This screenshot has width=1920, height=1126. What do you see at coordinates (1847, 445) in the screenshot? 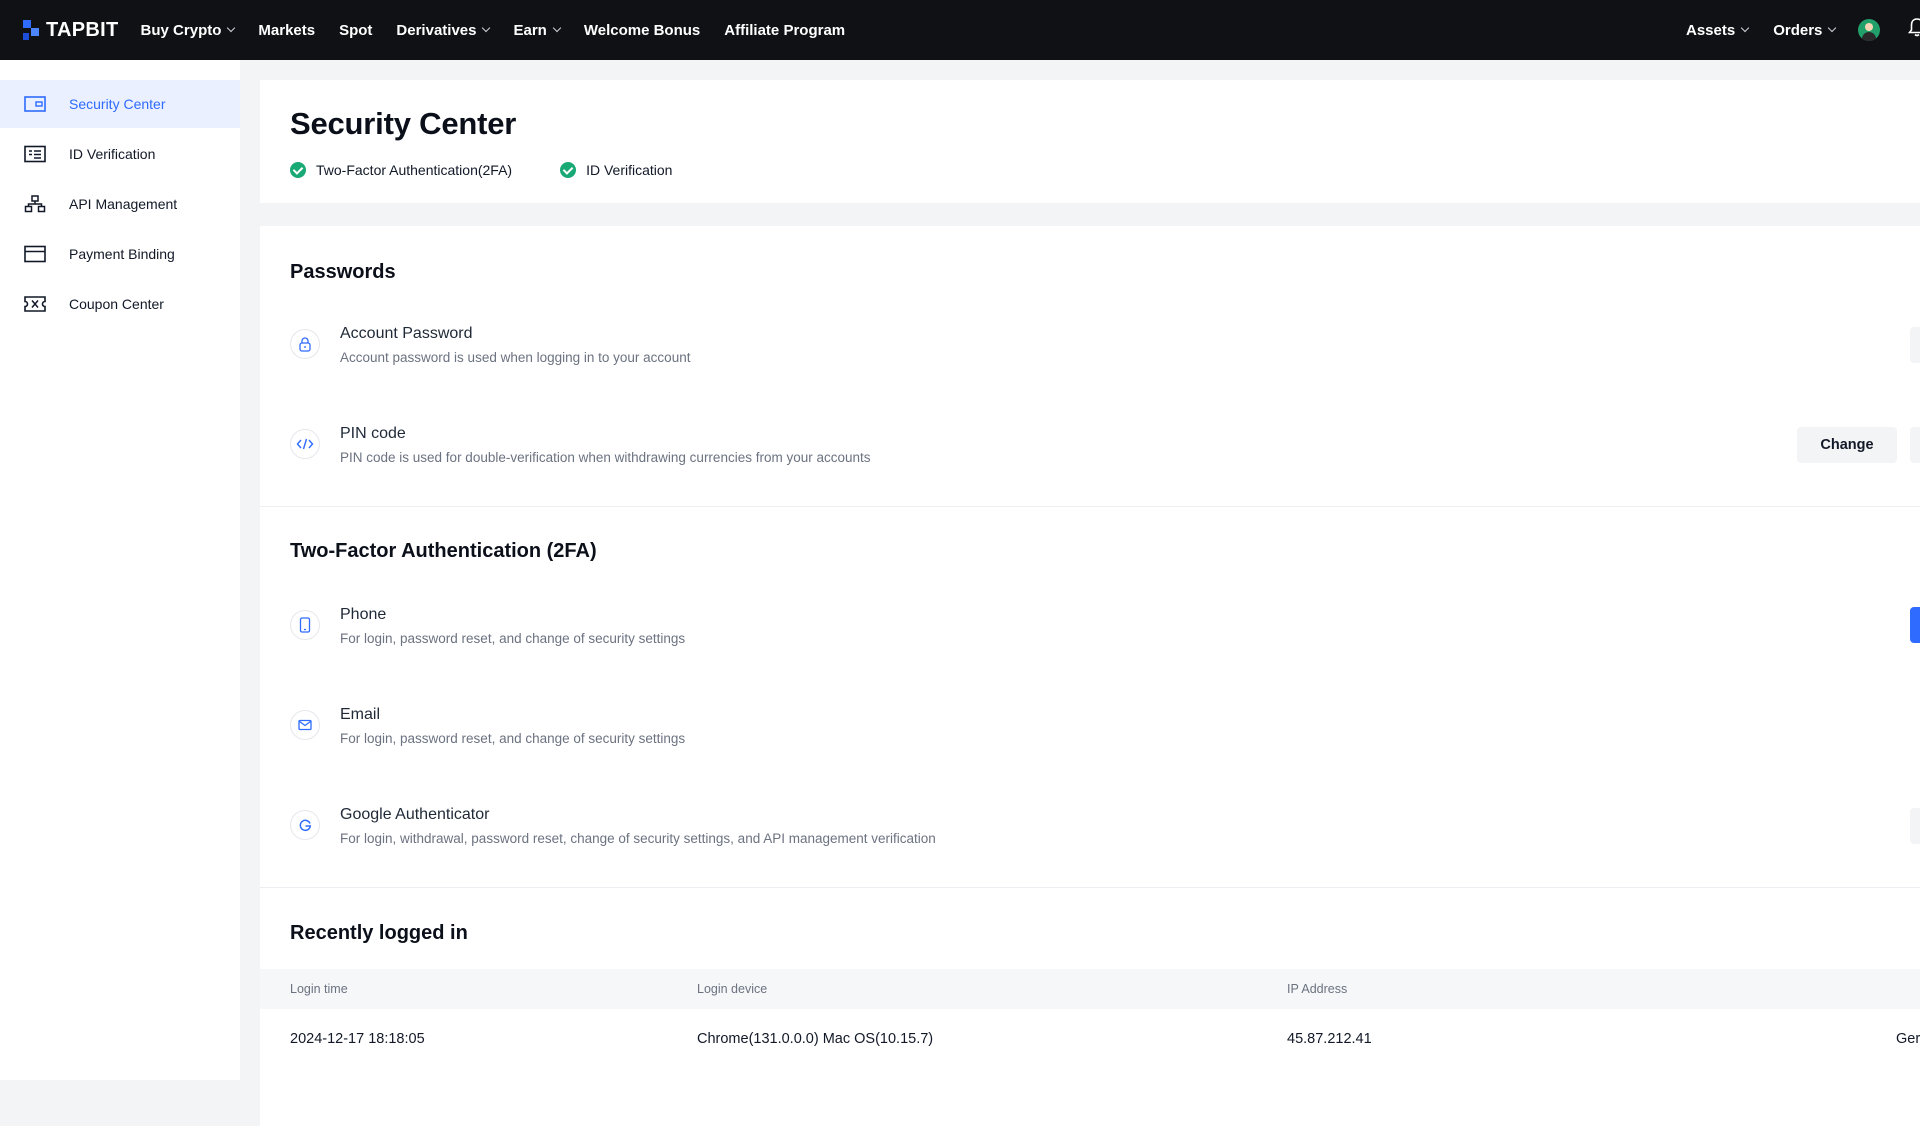
I see `pin-change-button: Change` at bounding box center [1847, 445].